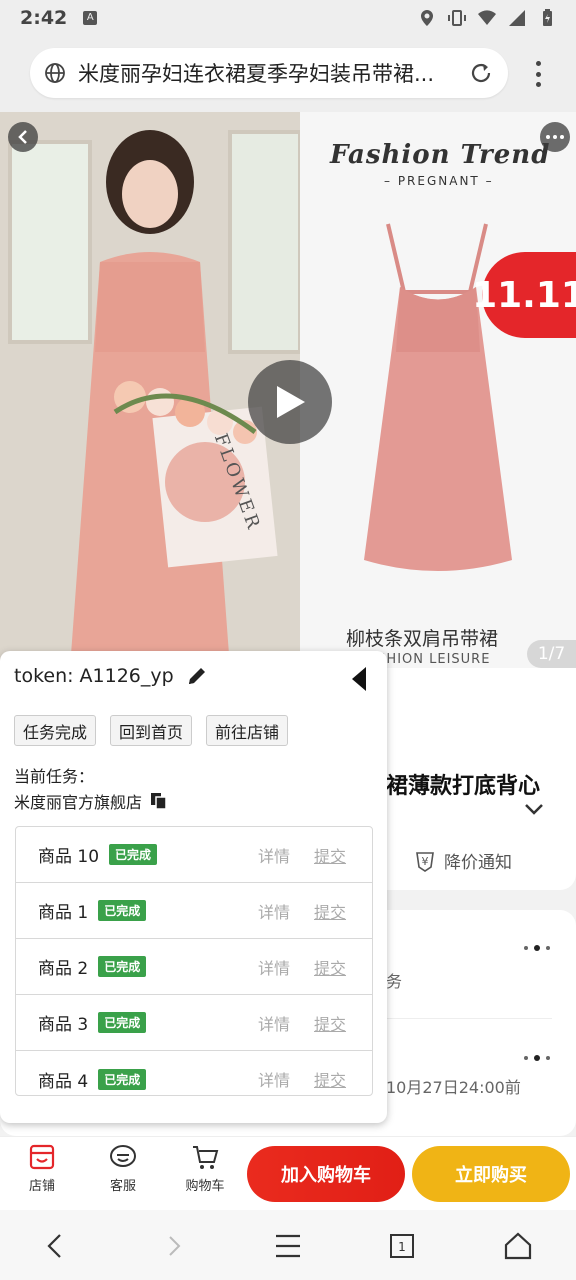 This screenshot has width=576, height=1280. What do you see at coordinates (194, 967) in the screenshot?
I see `task-row: 商品 2 已完成 详情 提交` at bounding box center [194, 967].